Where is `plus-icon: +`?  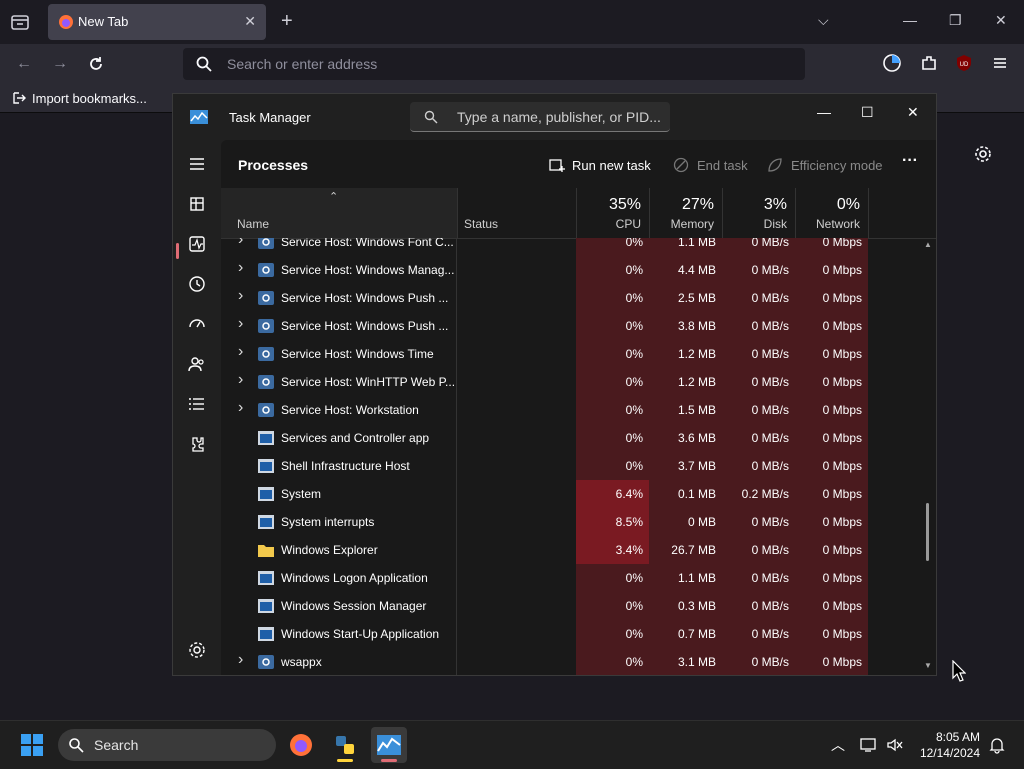
plus-icon: + is located at coordinates (287, 21).